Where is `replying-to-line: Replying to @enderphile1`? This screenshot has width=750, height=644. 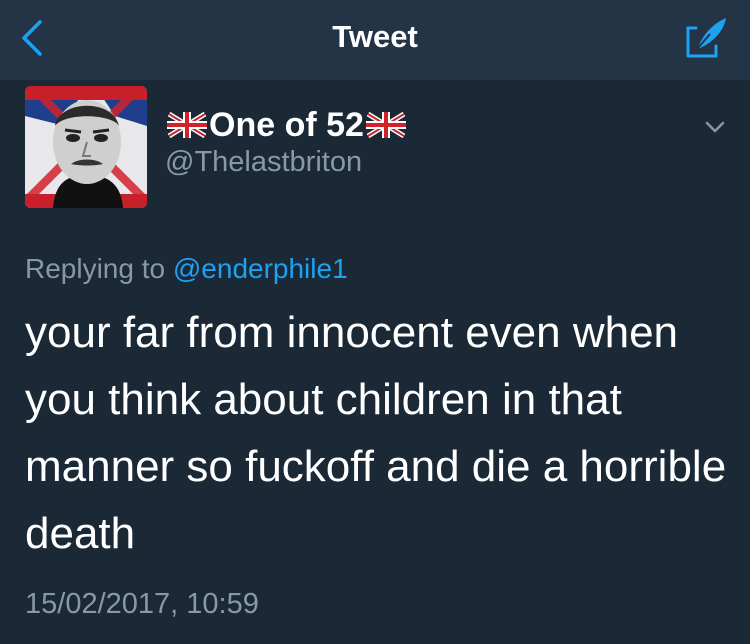 replying-to-line: Replying to @enderphile1 is located at coordinates (186, 269).